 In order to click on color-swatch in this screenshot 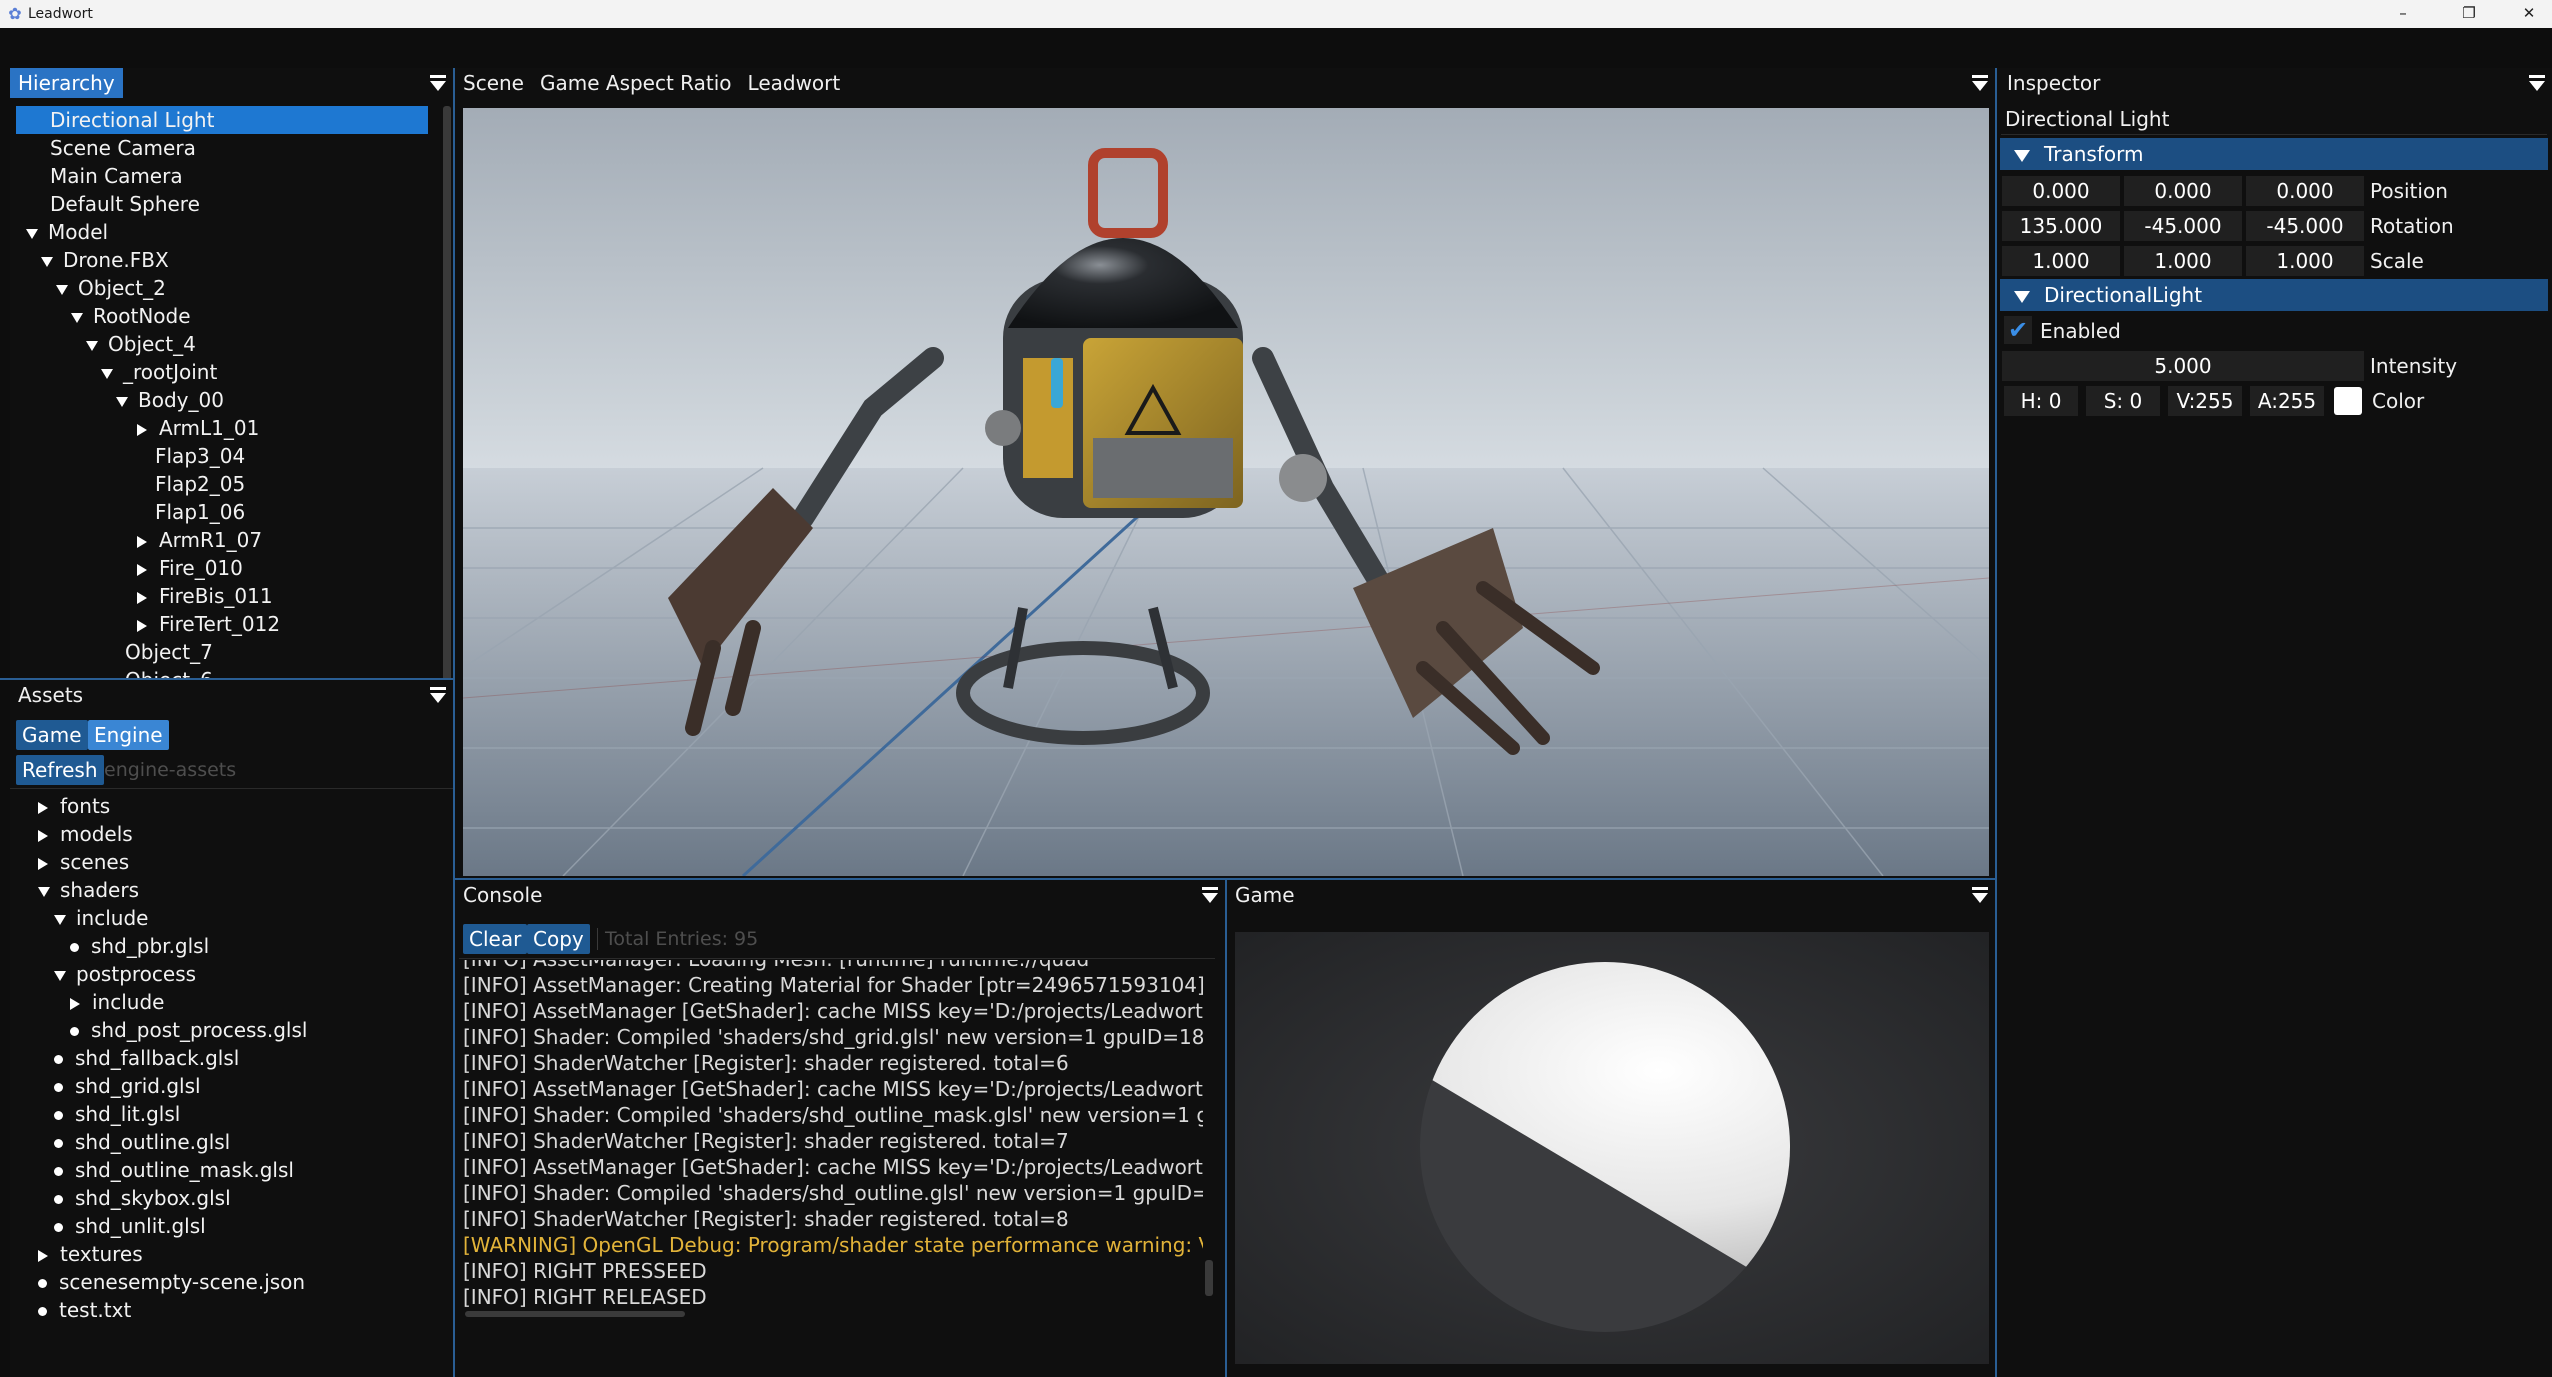, I will do `click(2348, 401)`.